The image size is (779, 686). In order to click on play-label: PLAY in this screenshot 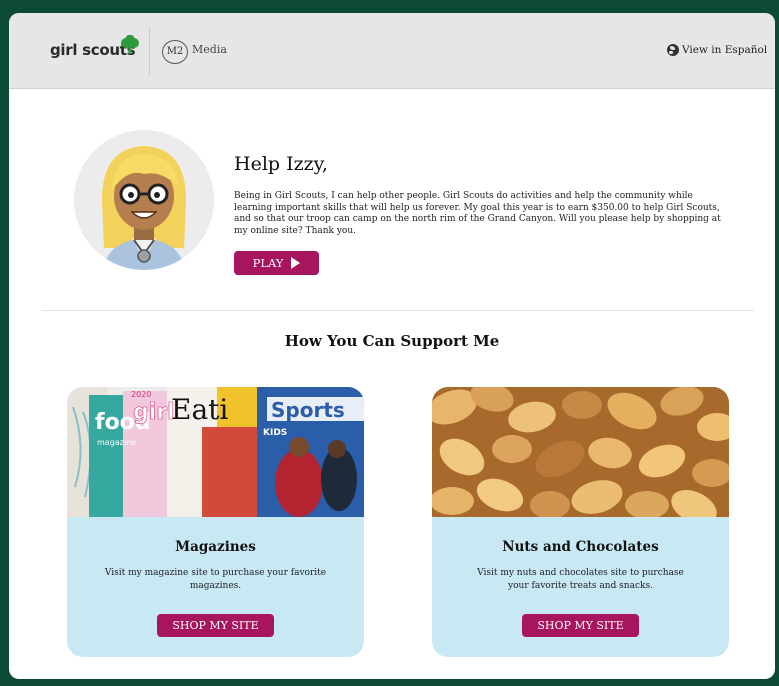, I will do `click(268, 263)`.